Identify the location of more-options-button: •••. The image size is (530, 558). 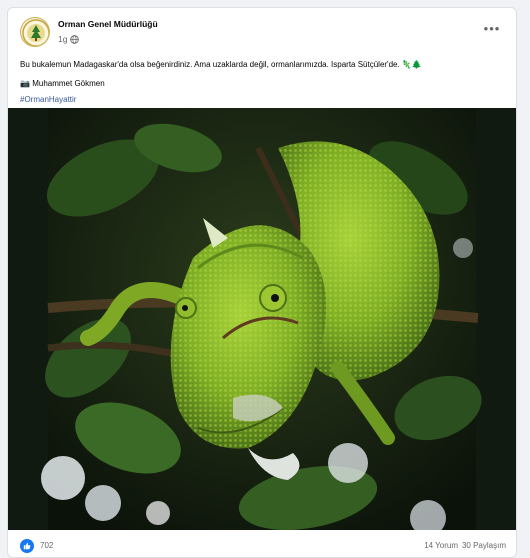
(492, 28).